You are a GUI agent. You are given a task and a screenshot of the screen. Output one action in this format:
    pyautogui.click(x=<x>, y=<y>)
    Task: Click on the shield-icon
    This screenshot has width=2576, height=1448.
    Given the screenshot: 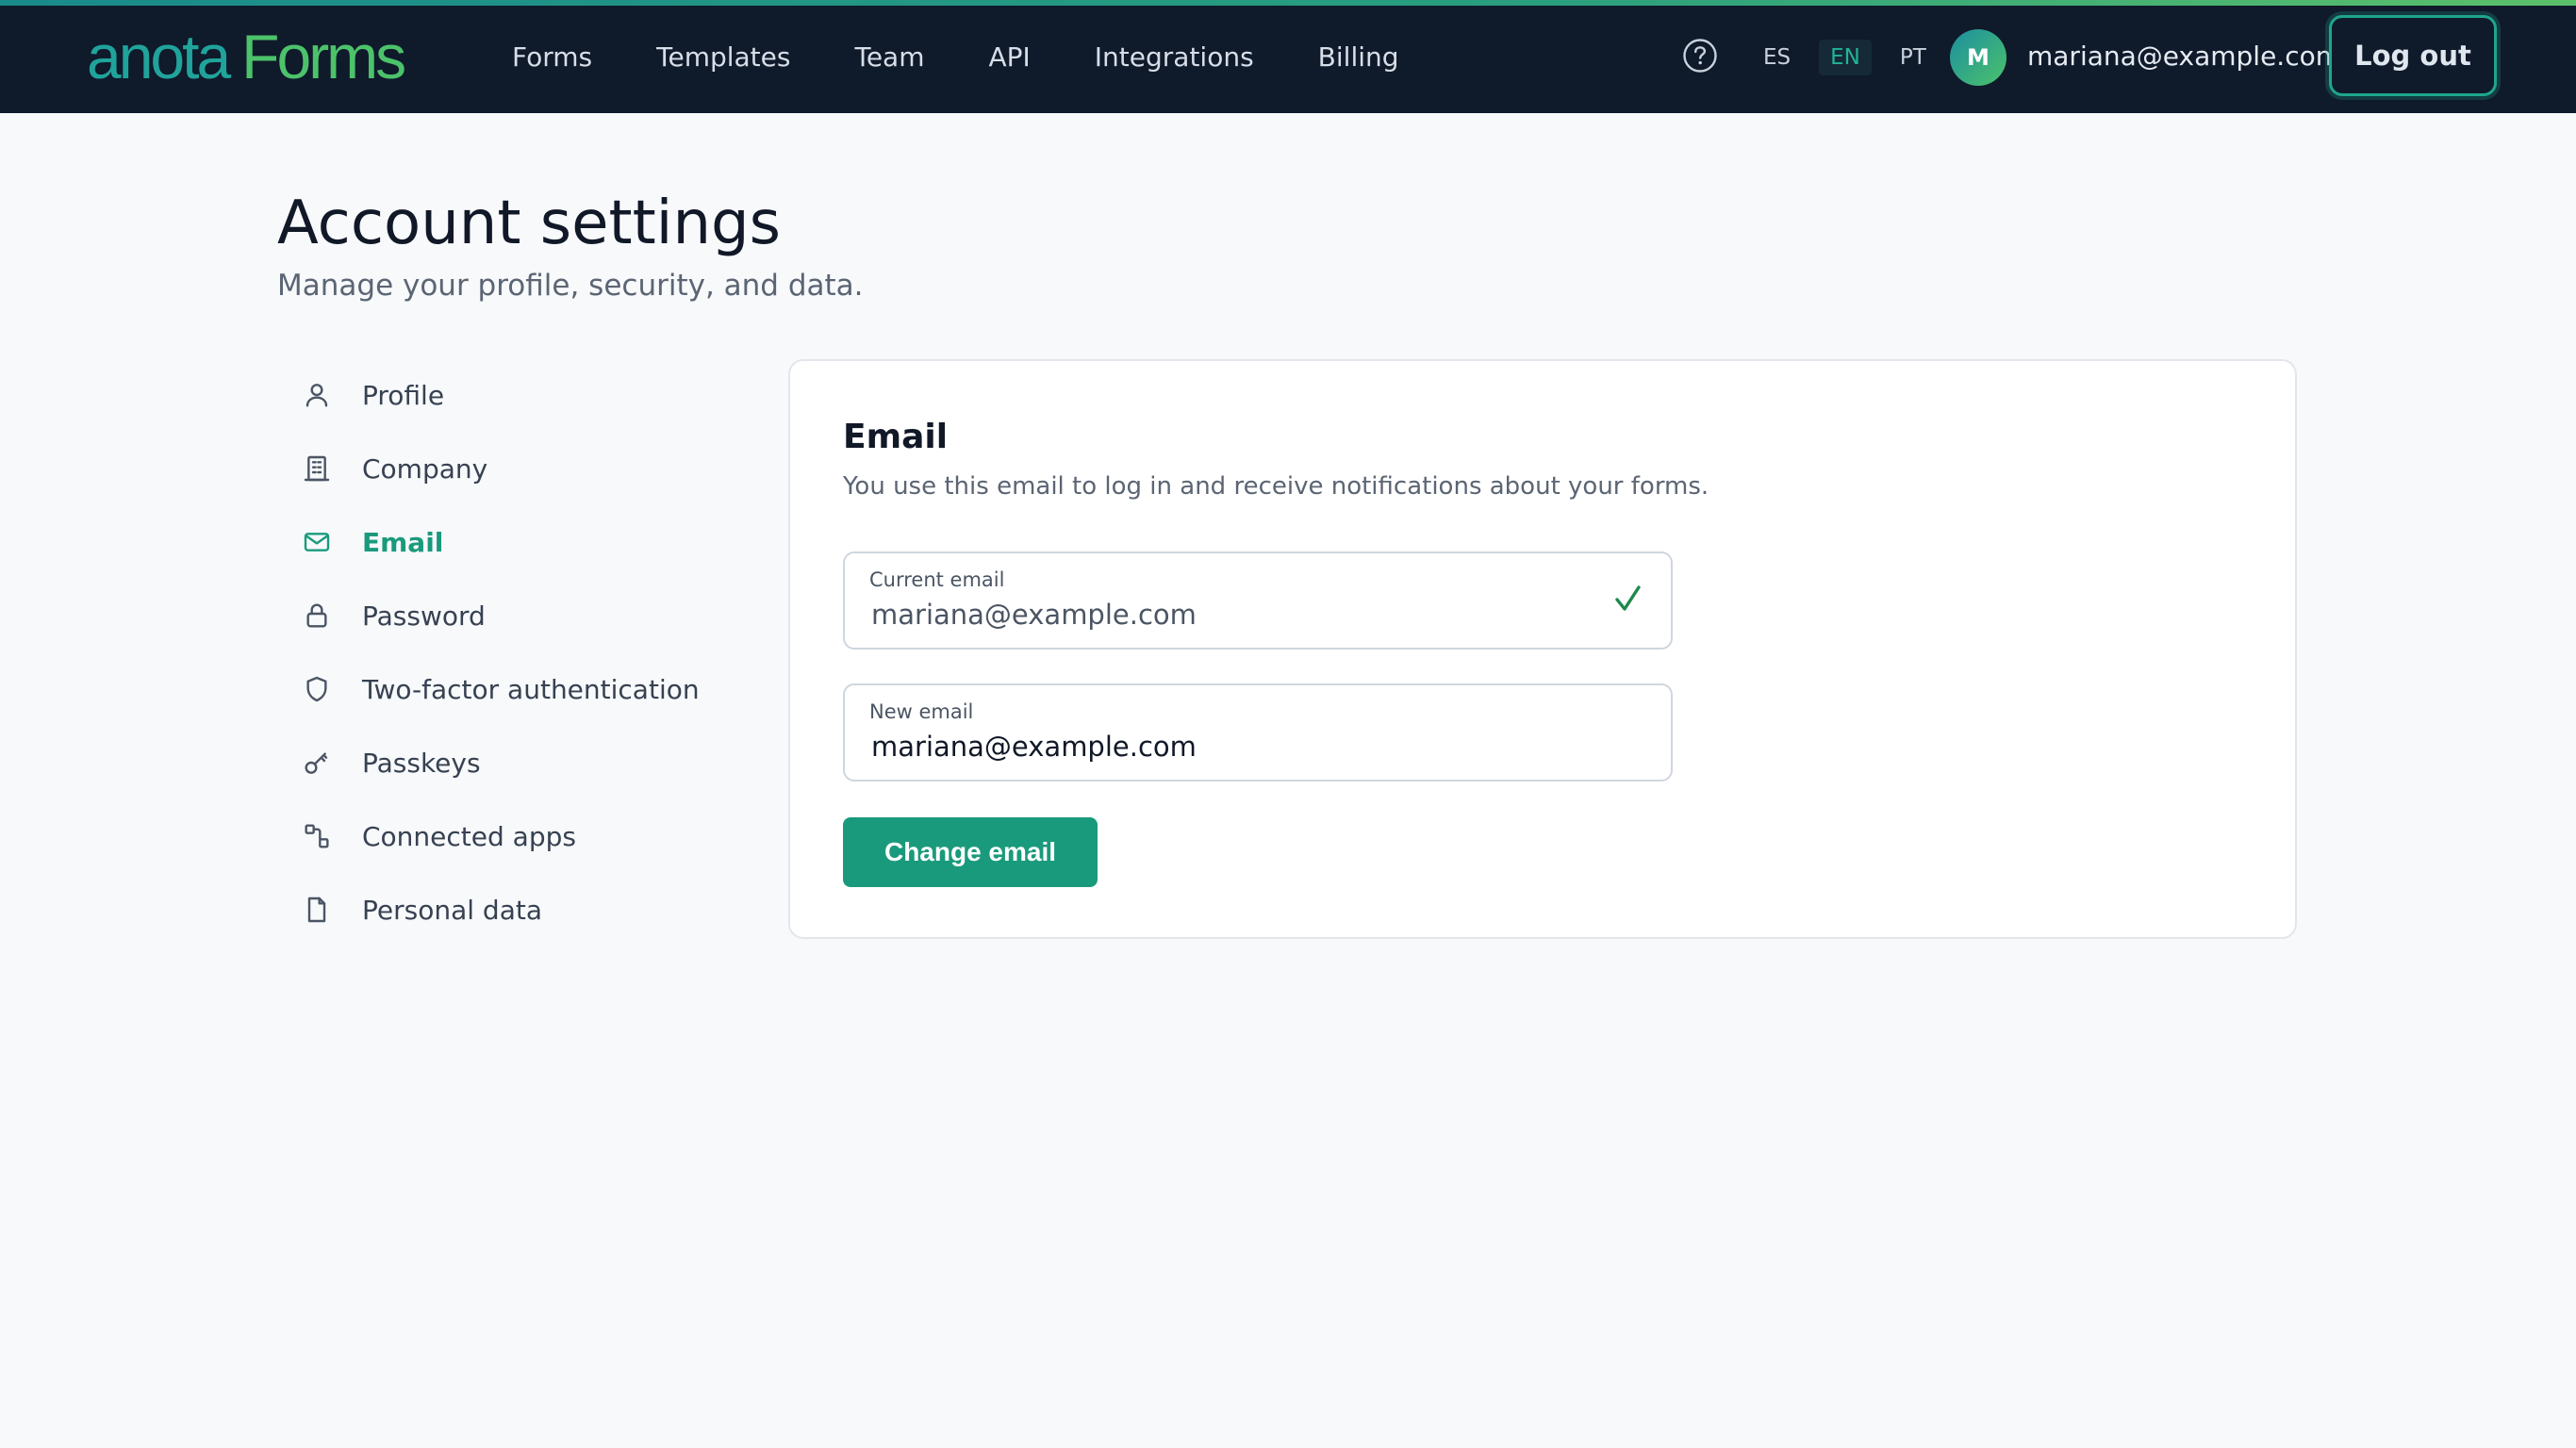 What is the action you would take?
    pyautogui.click(x=317, y=689)
    